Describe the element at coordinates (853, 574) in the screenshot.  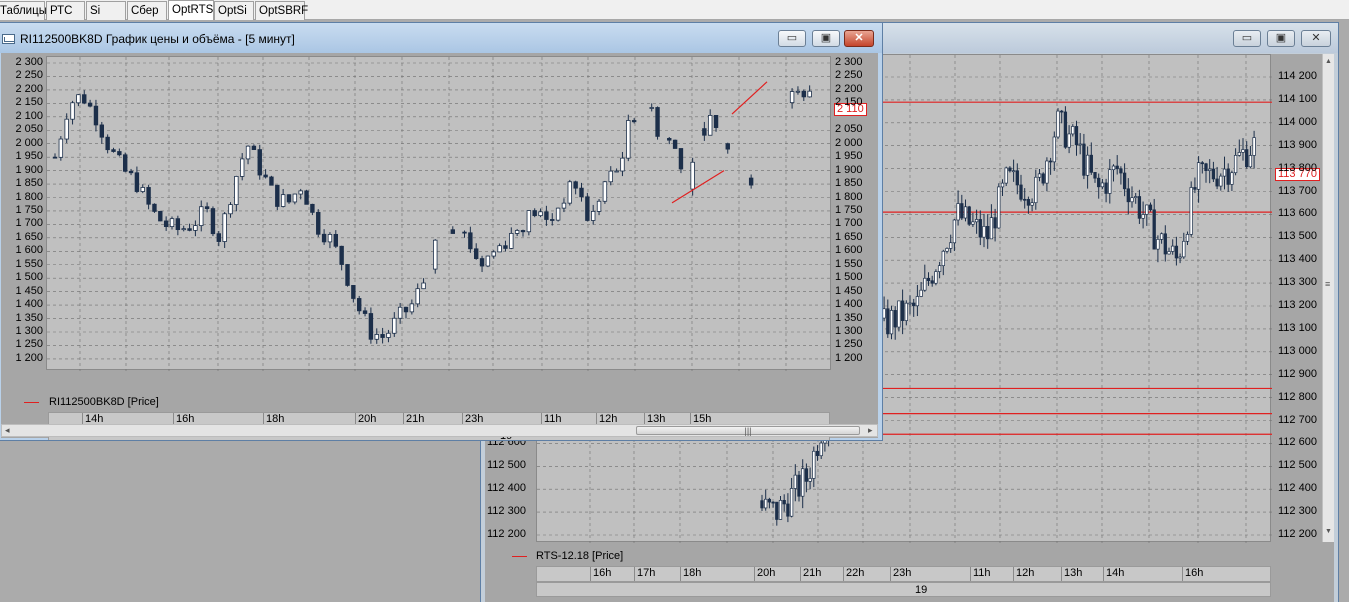
I see `time-axis-label: 22h` at that location.